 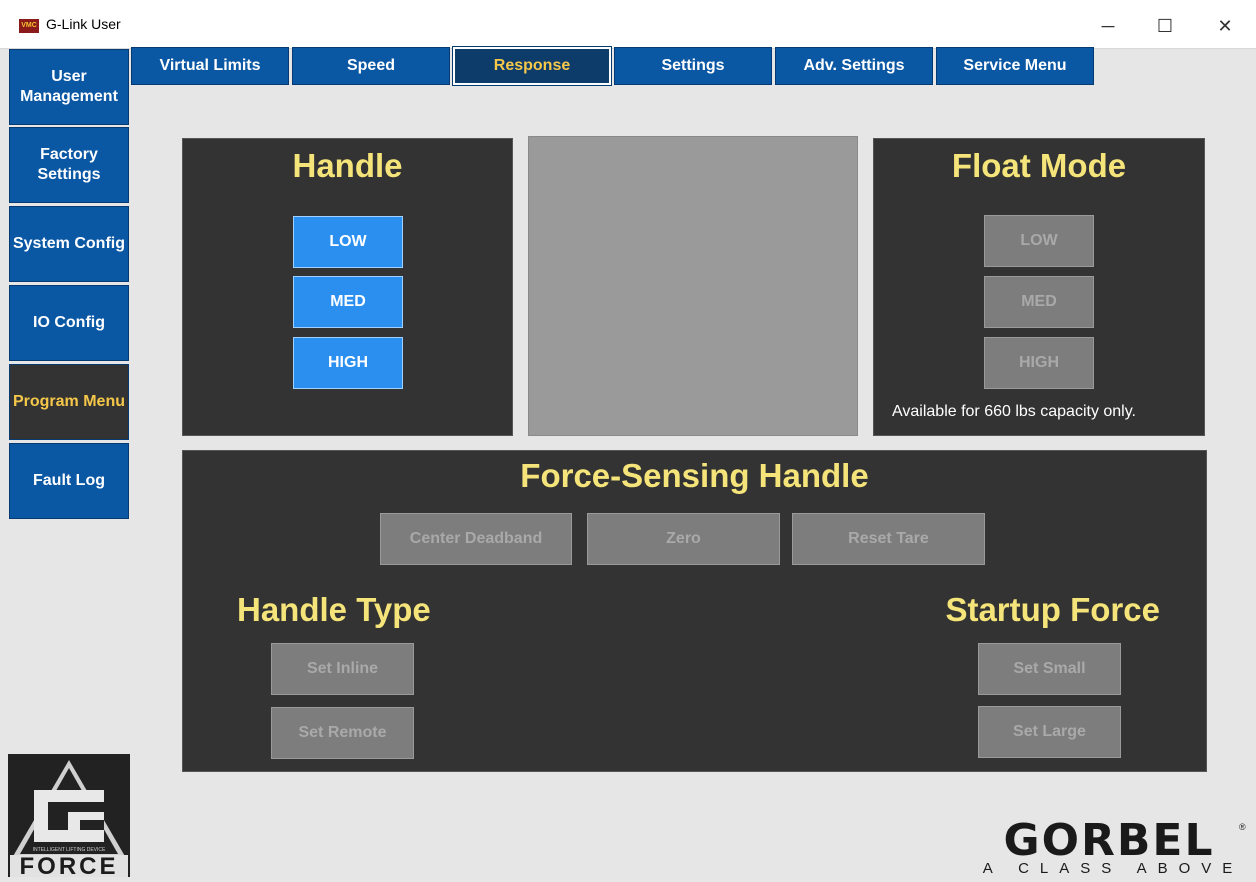 I want to click on sidebar-item-label: IO Config, so click(x=69, y=322).